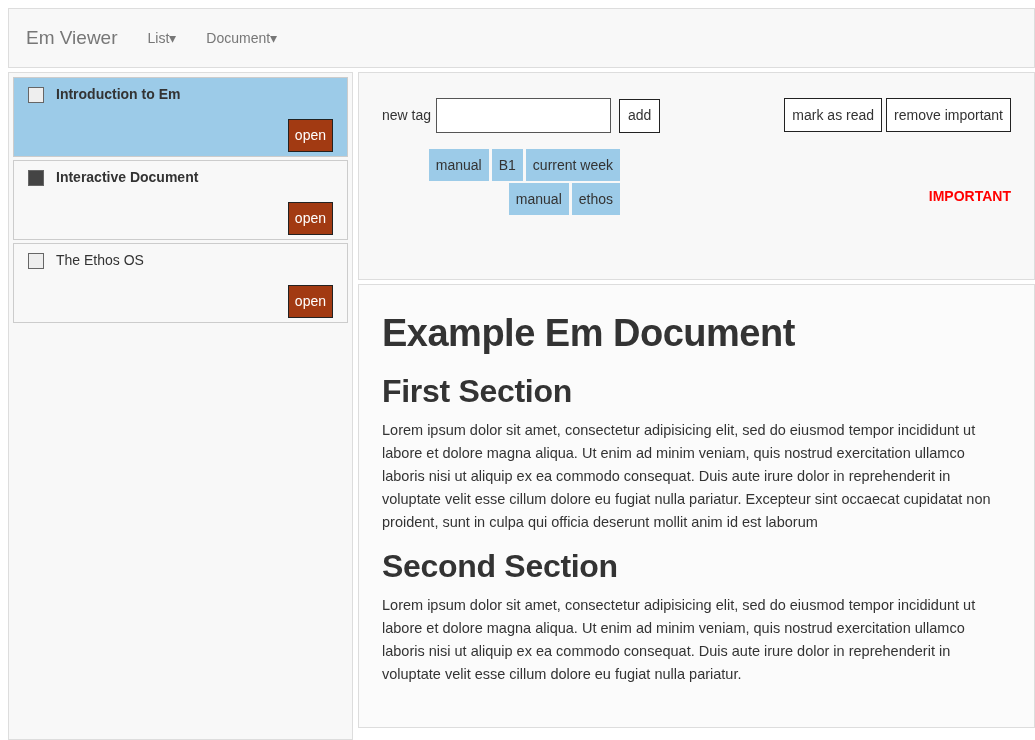 The width and height of the screenshot is (1035, 740). Describe the element at coordinates (589, 333) in the screenshot. I see `document-title: Example Em Document` at that location.